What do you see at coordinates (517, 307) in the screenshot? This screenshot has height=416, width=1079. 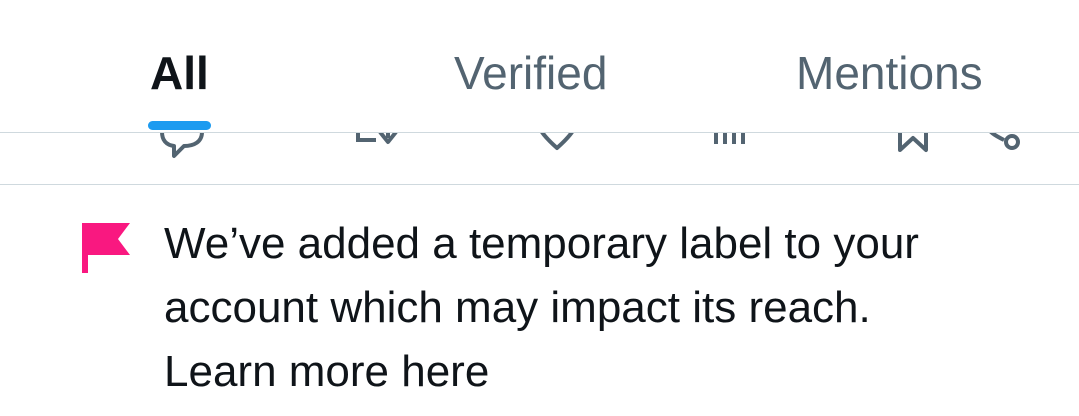 I see `notice-line-2: account which may impact its reach.` at bounding box center [517, 307].